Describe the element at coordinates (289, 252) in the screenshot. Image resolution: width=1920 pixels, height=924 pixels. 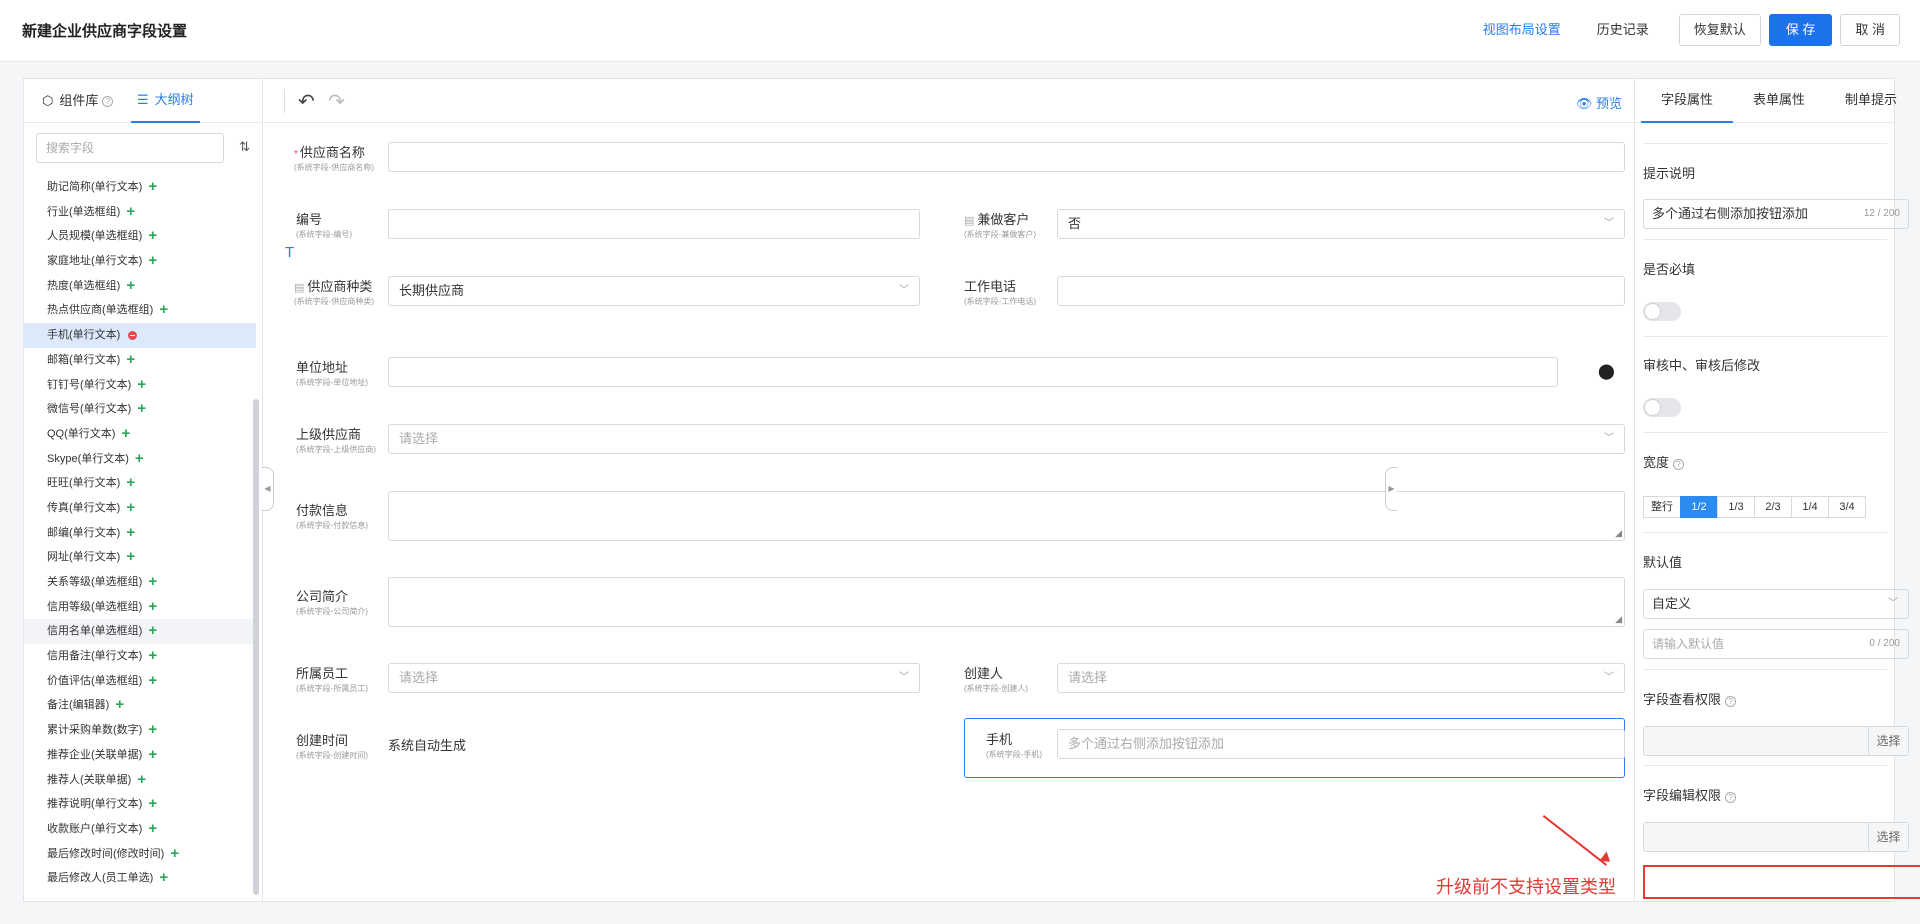
I see `text-type-icon: T` at that location.